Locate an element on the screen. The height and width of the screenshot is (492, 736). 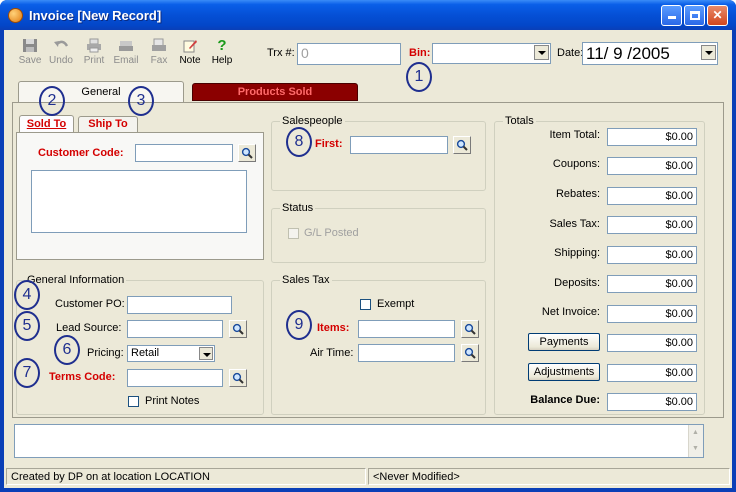
terms-code-lookup-button is located at coordinates (238, 378).